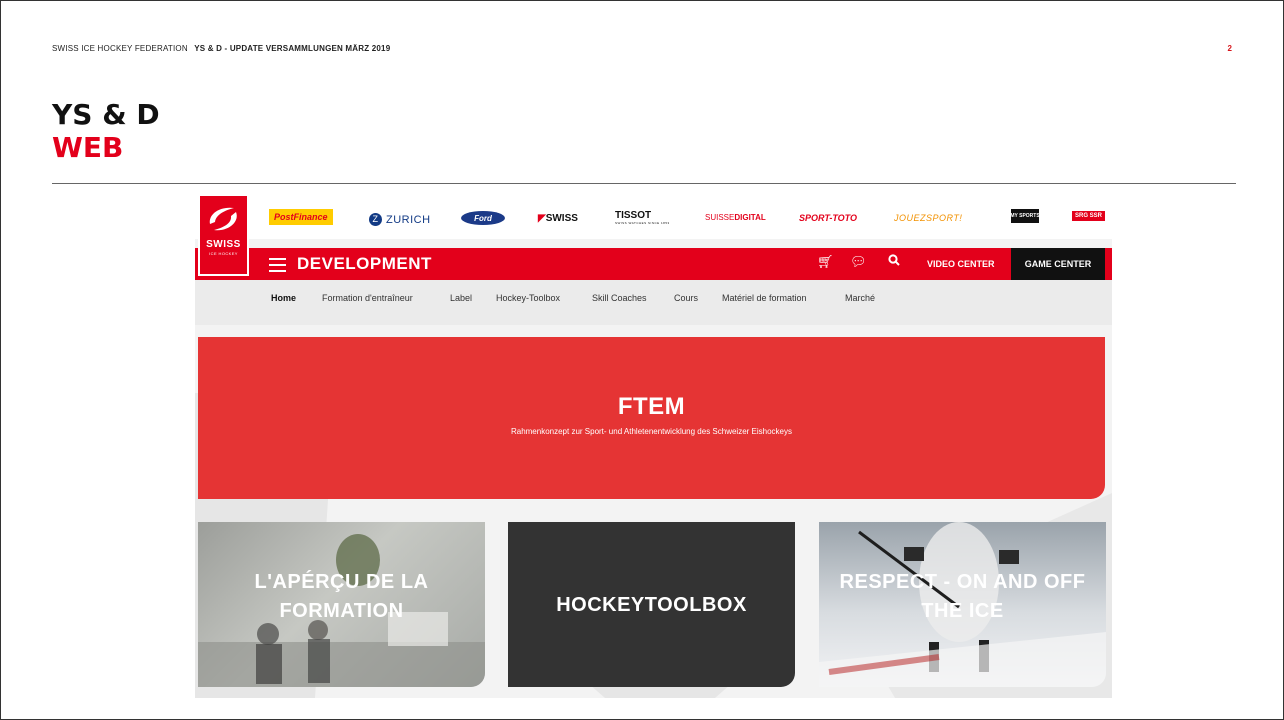 This screenshot has width=1284, height=720. What do you see at coordinates (277, 265) in the screenshot?
I see `menu-icon` at bounding box center [277, 265].